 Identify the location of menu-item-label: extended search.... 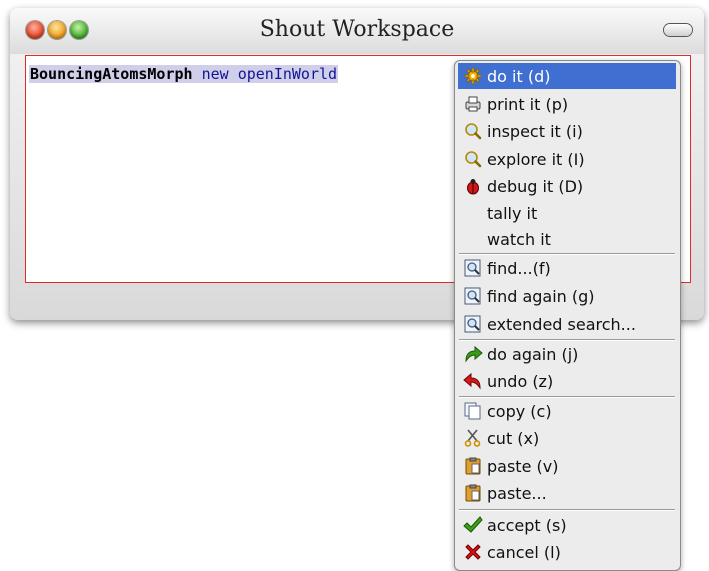
(561, 324).